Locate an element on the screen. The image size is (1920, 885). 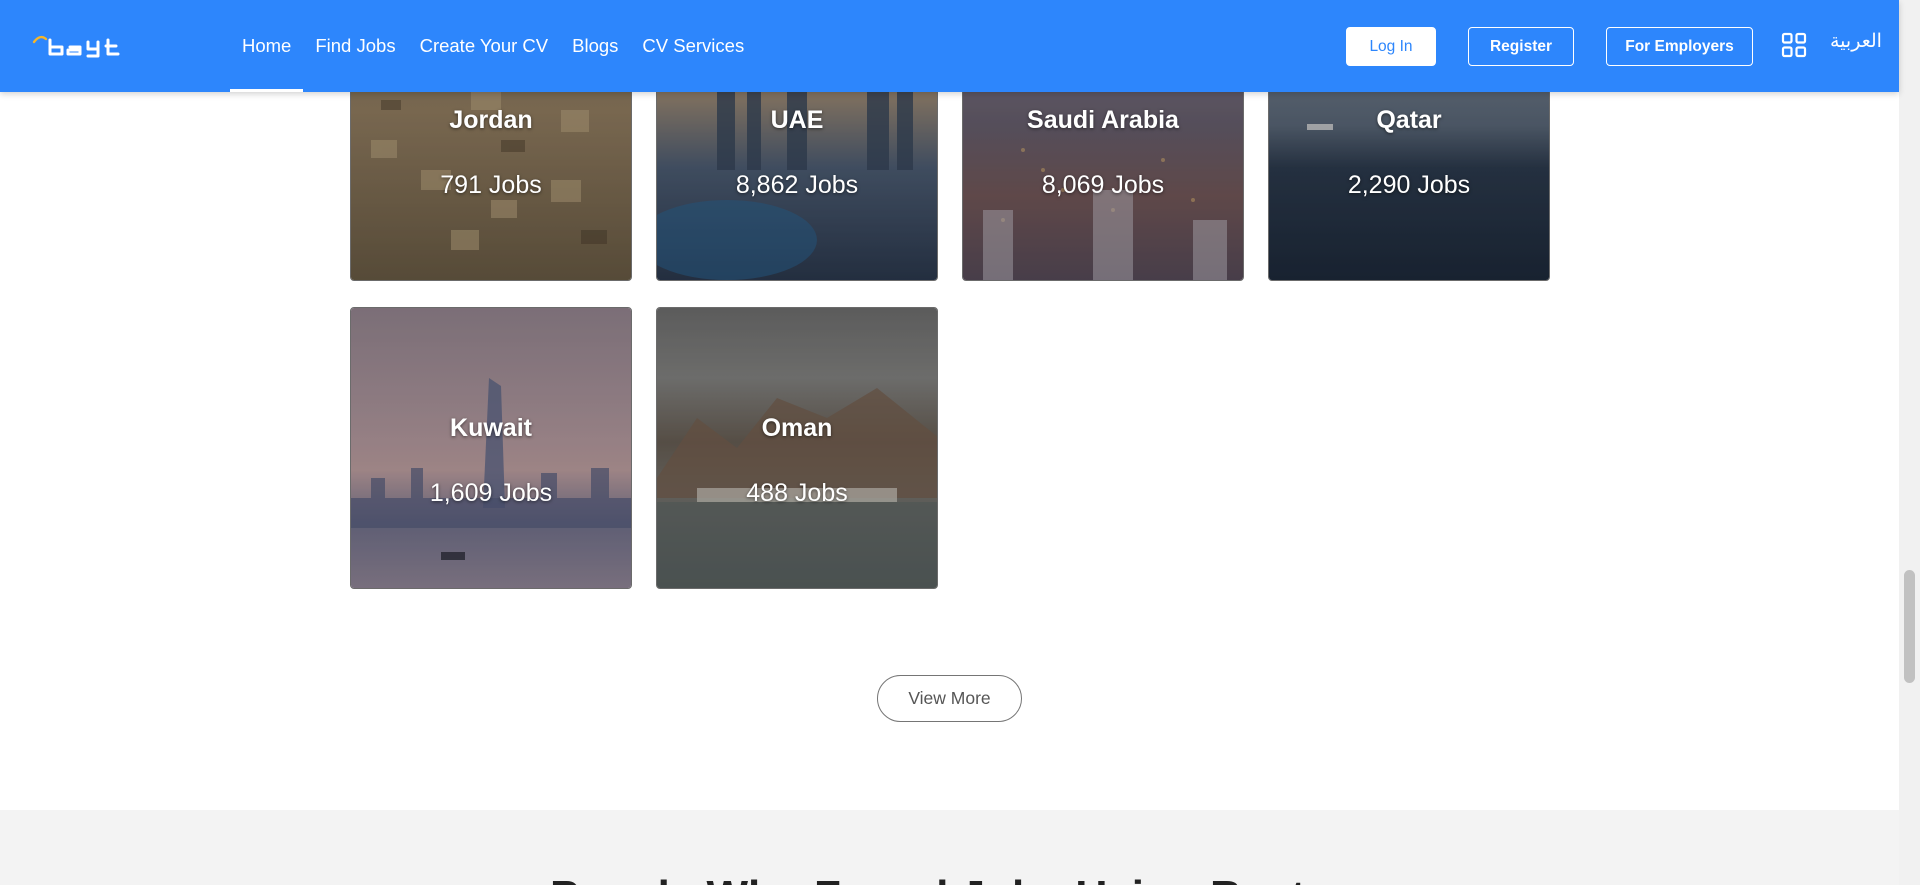
section-heading: People Who Found Jobs Using Bayt is located at coordinates (927, 878).